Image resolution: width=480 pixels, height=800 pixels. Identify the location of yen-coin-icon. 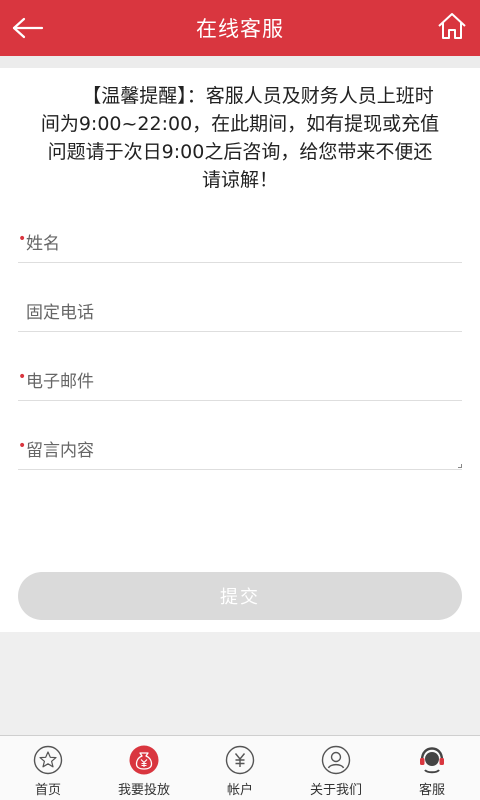
(240, 760).